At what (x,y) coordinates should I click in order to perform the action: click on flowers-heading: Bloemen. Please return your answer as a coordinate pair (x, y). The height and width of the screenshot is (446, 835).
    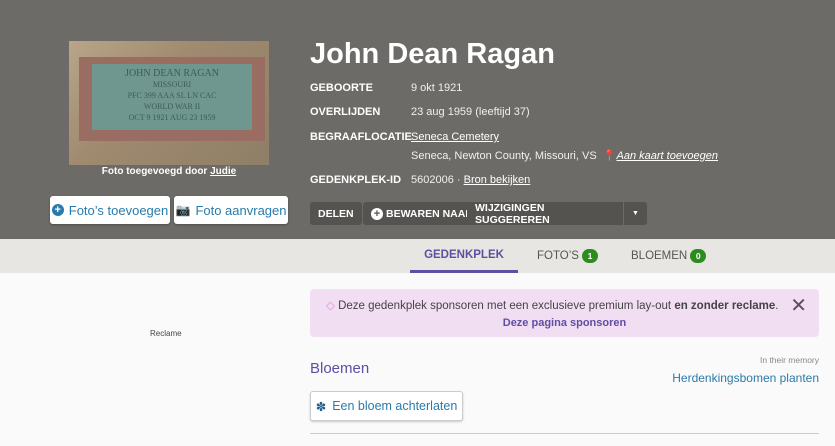
    Looking at the image, I should click on (340, 368).